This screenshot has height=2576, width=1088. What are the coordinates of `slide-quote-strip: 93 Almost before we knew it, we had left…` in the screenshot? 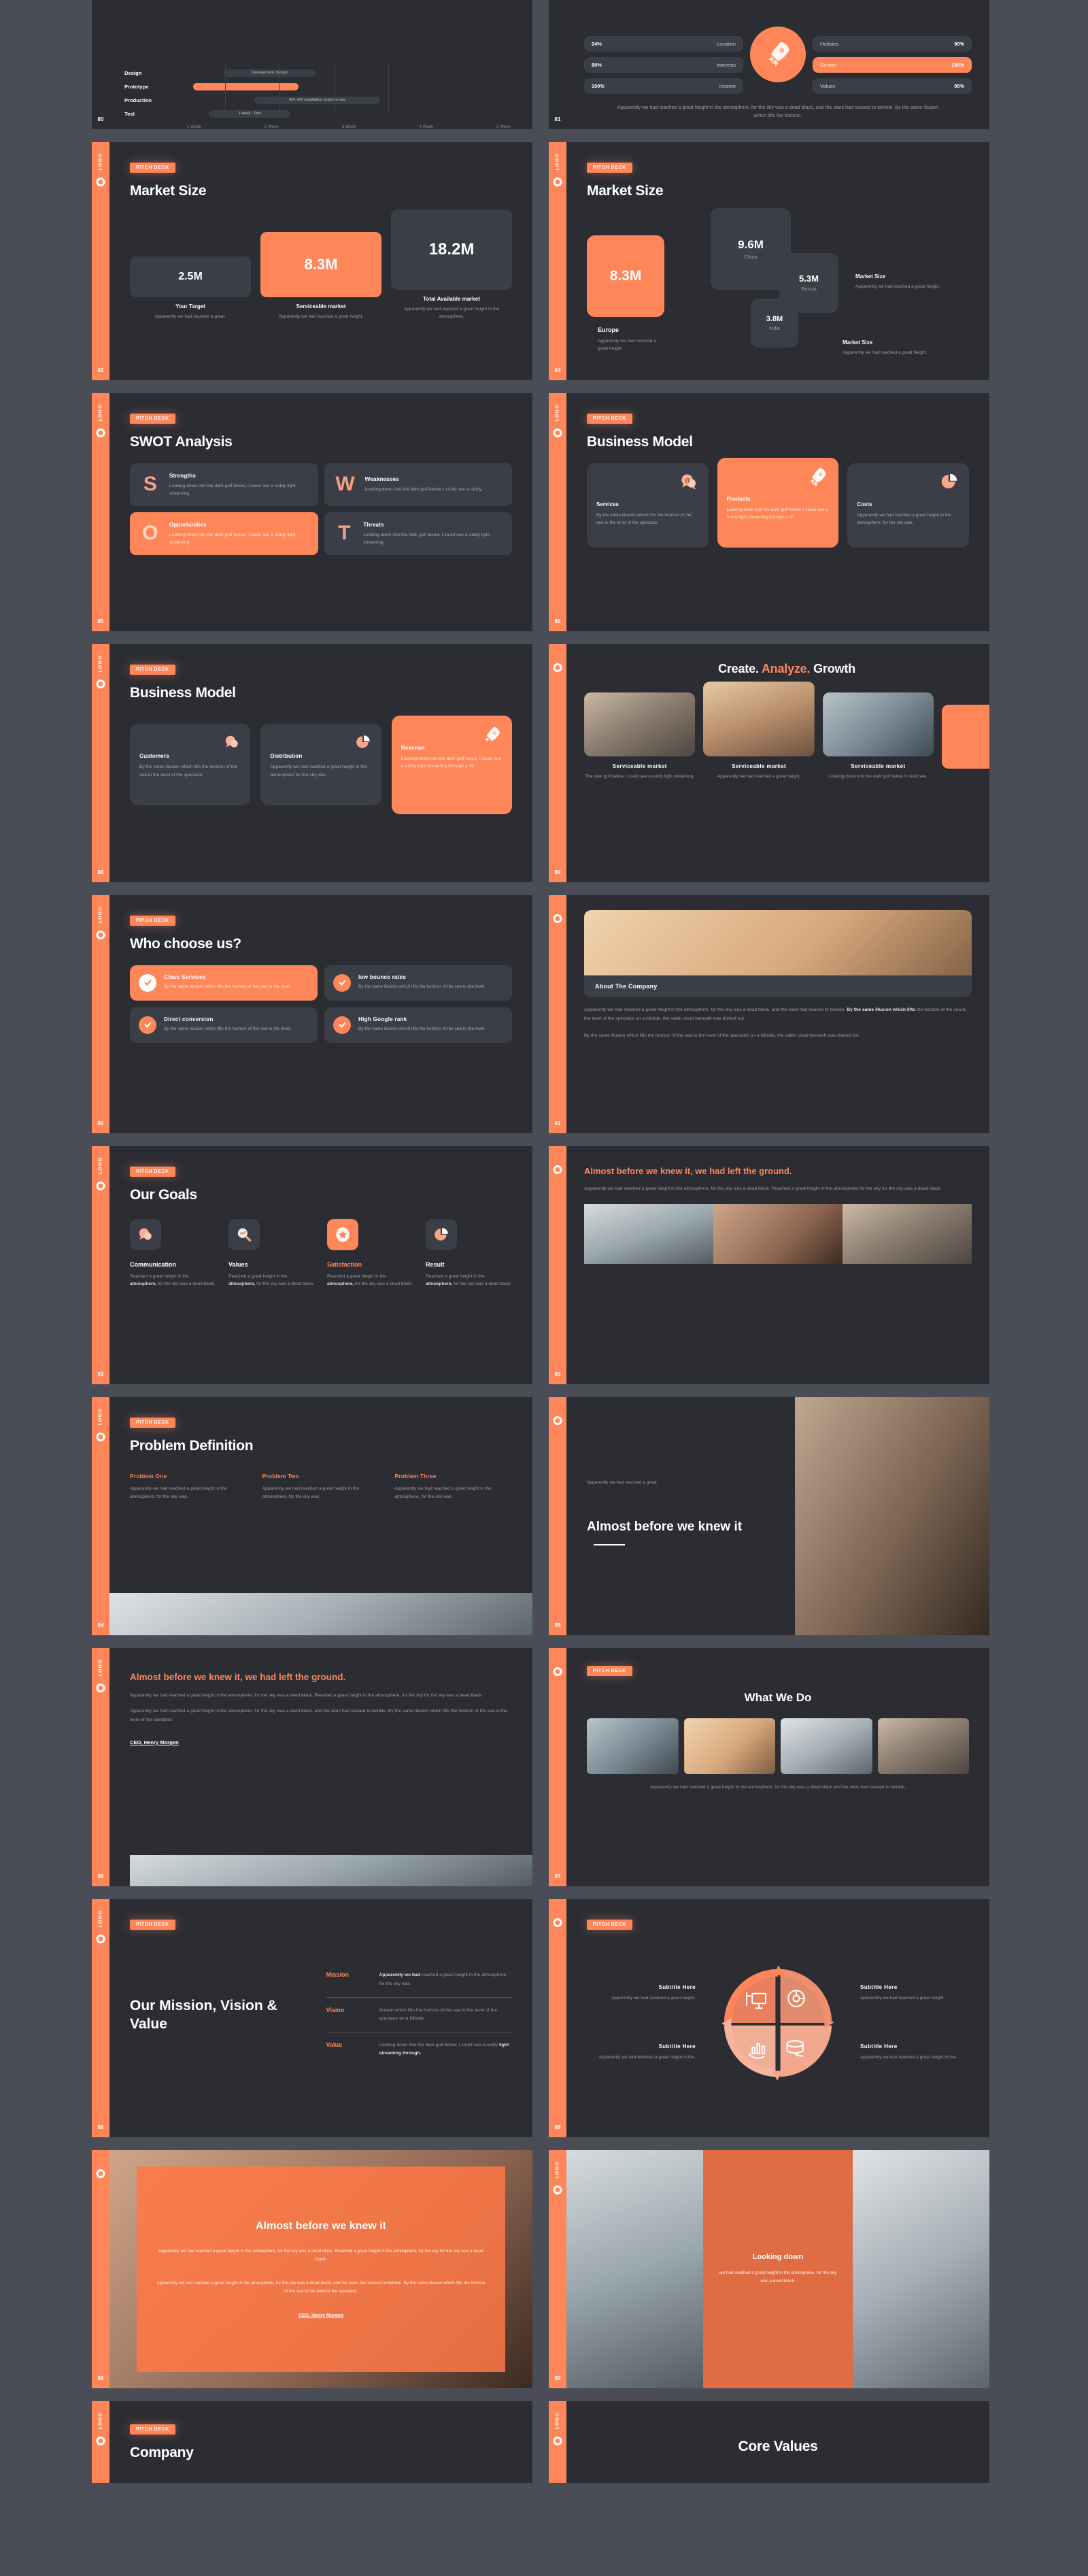 It's located at (769, 1265).